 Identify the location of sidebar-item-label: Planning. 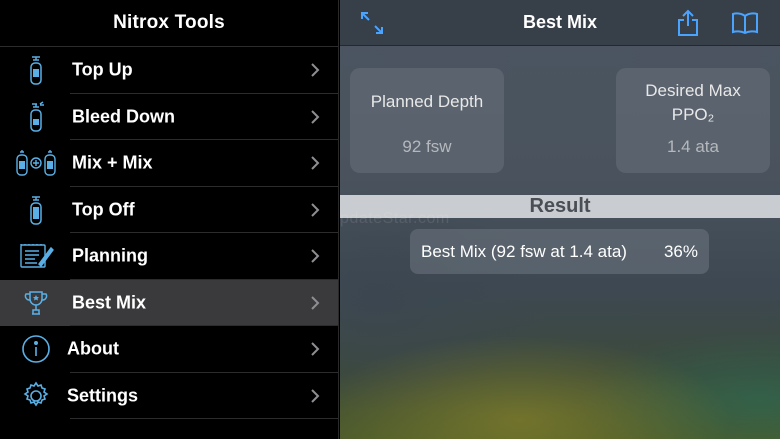
(110, 255).